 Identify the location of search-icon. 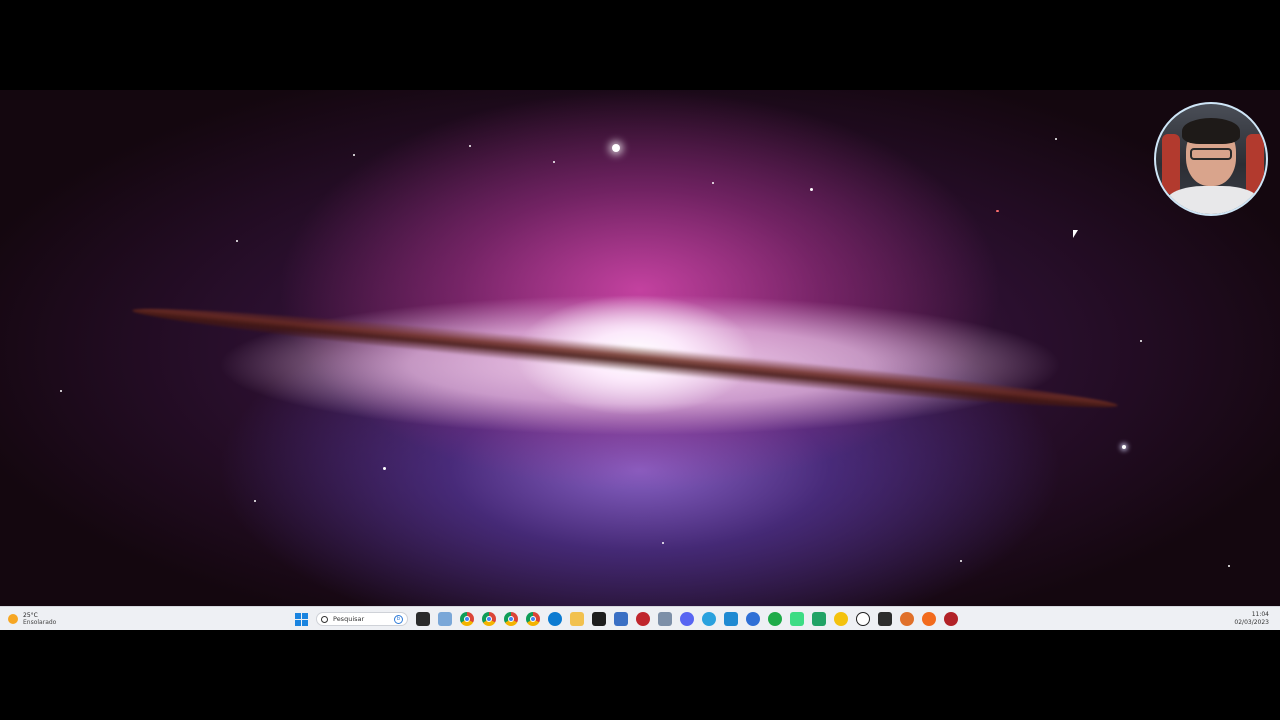
(324, 619).